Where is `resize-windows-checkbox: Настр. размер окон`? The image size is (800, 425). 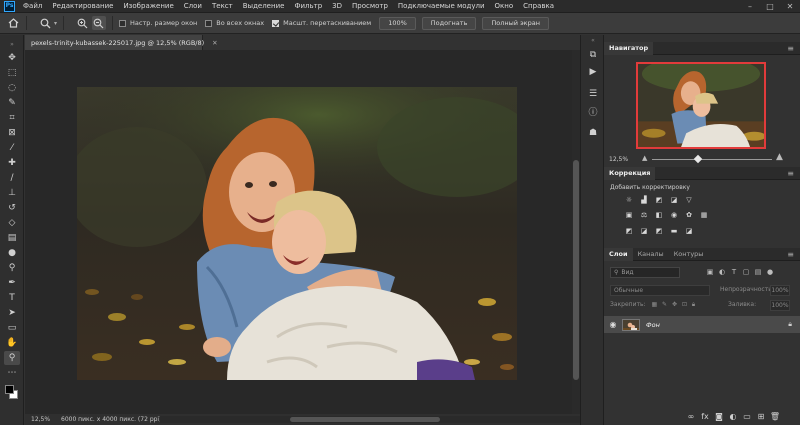 resize-windows-checkbox: Настр. размер окон is located at coordinates (158, 23).